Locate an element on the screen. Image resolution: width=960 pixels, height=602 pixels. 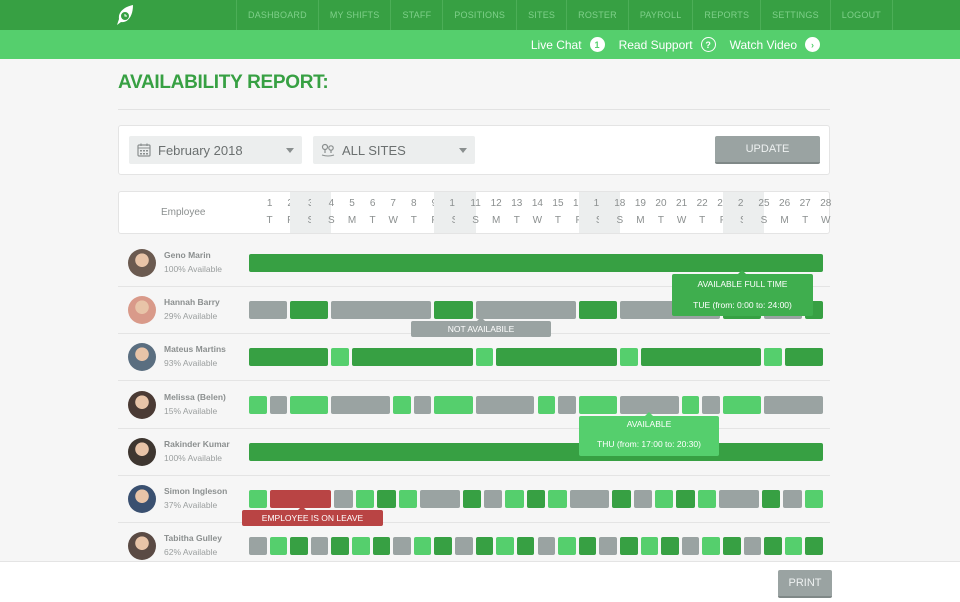
print-button: PRINT is located at coordinates (805, 584).